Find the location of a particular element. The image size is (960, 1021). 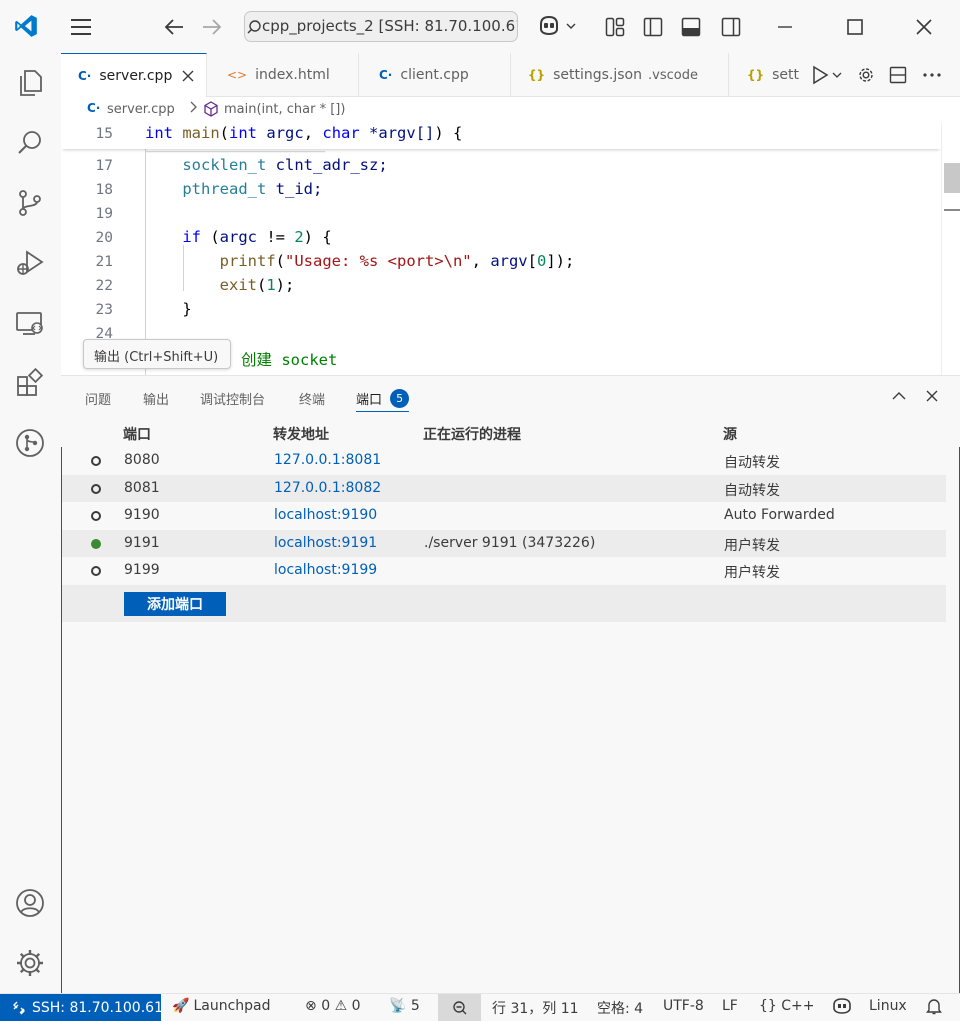

column-header-source: 源 is located at coordinates (730, 434).